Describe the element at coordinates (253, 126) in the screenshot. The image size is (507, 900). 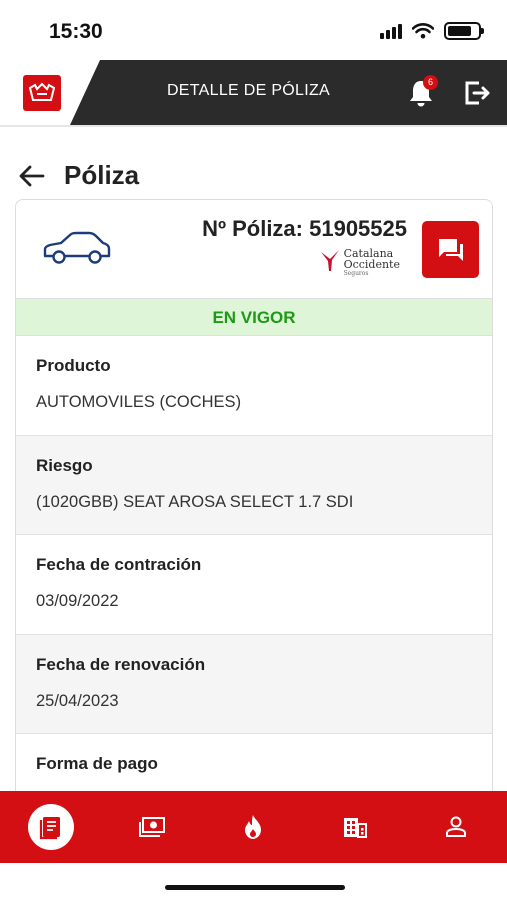
I see `header-divider` at that location.